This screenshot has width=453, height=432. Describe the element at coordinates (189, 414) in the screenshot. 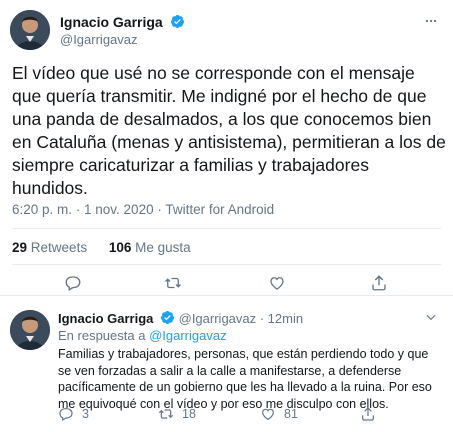

I see `retweet-count: 18` at that location.